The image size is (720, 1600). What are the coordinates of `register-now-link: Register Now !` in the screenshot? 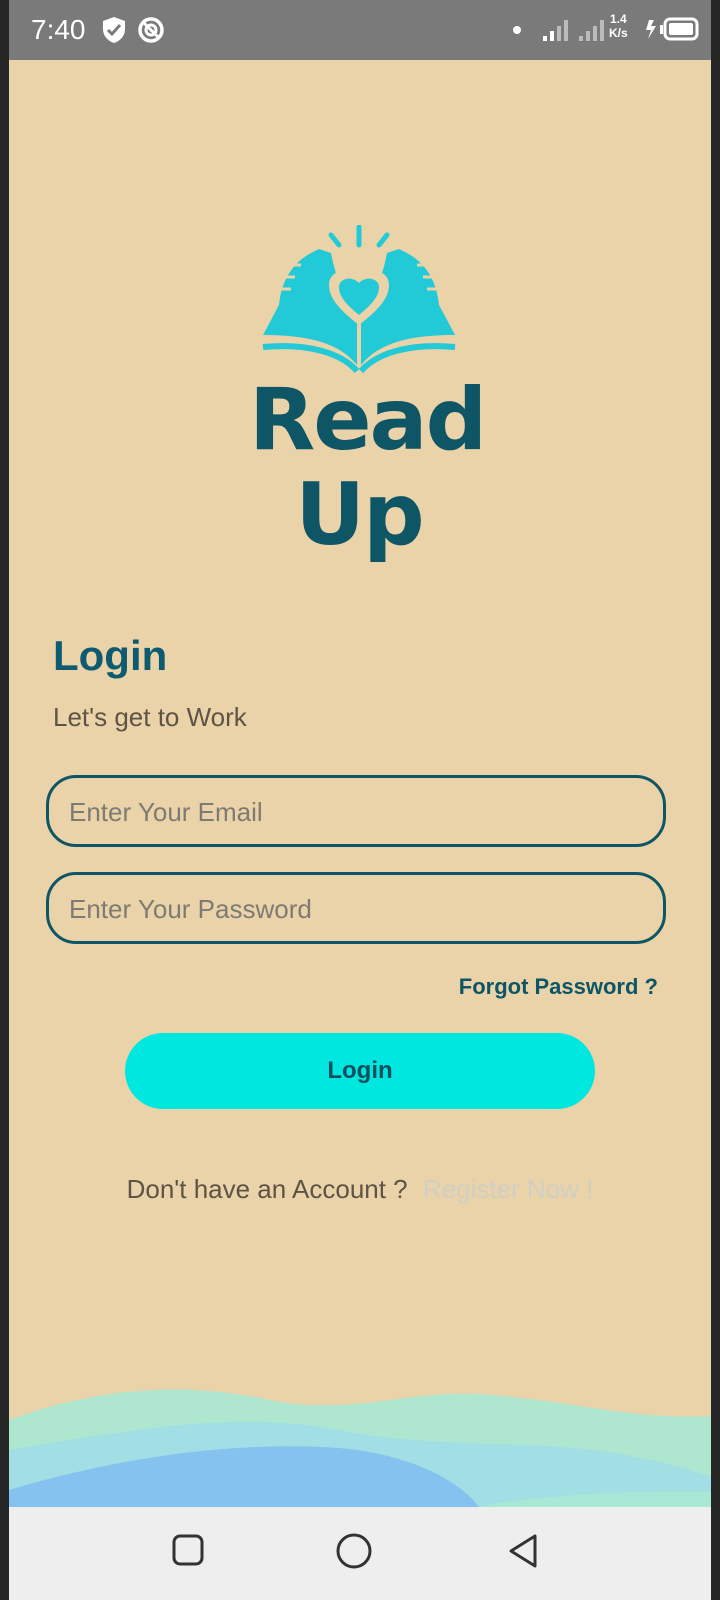 It's located at (508, 1189).